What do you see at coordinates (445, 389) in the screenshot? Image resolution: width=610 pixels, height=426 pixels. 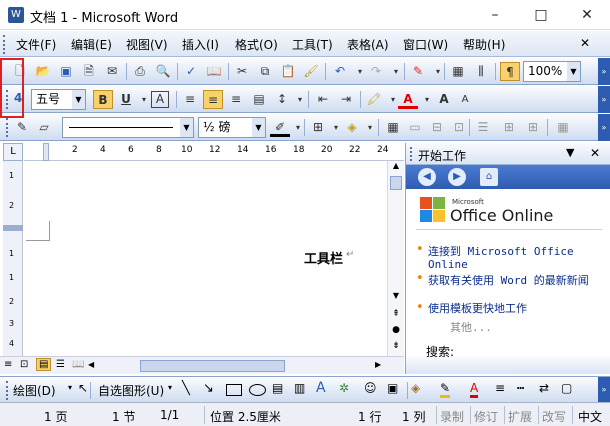 I see `line-color-icon: ✎` at bounding box center [445, 389].